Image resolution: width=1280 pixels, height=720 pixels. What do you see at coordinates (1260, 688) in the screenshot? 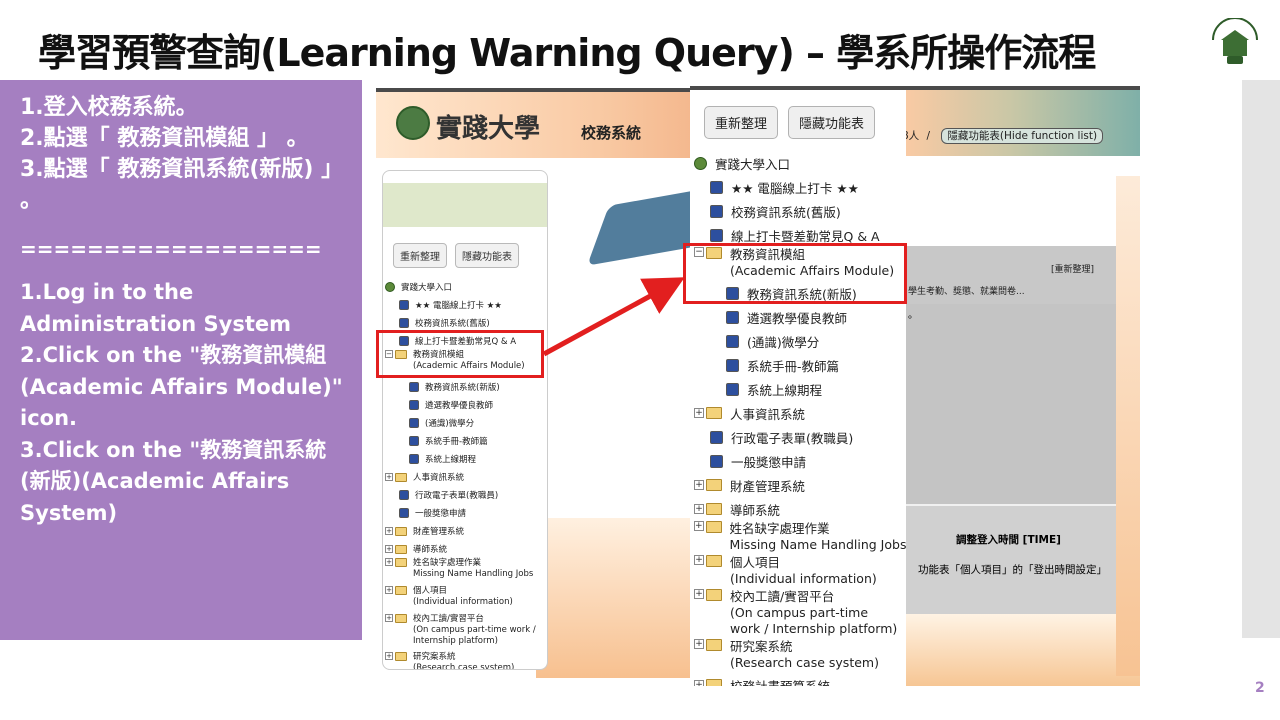
I see `page-number: 2` at bounding box center [1260, 688].